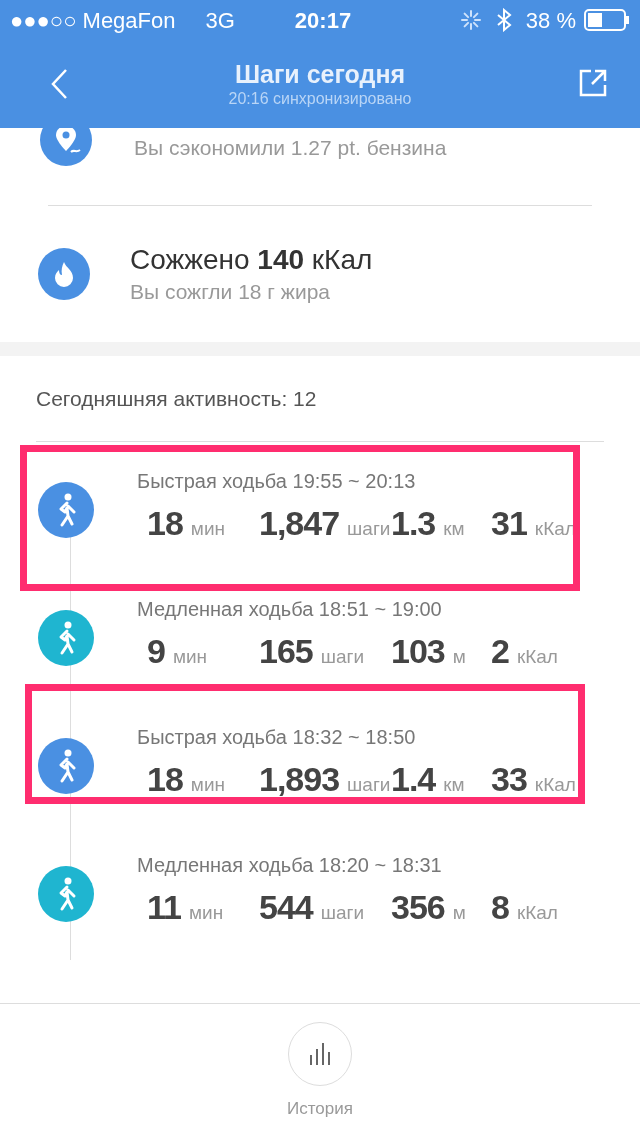 The image size is (640, 1136). Describe the element at coordinates (156, 651) in the screenshot. I see `metric-value: 9` at that location.